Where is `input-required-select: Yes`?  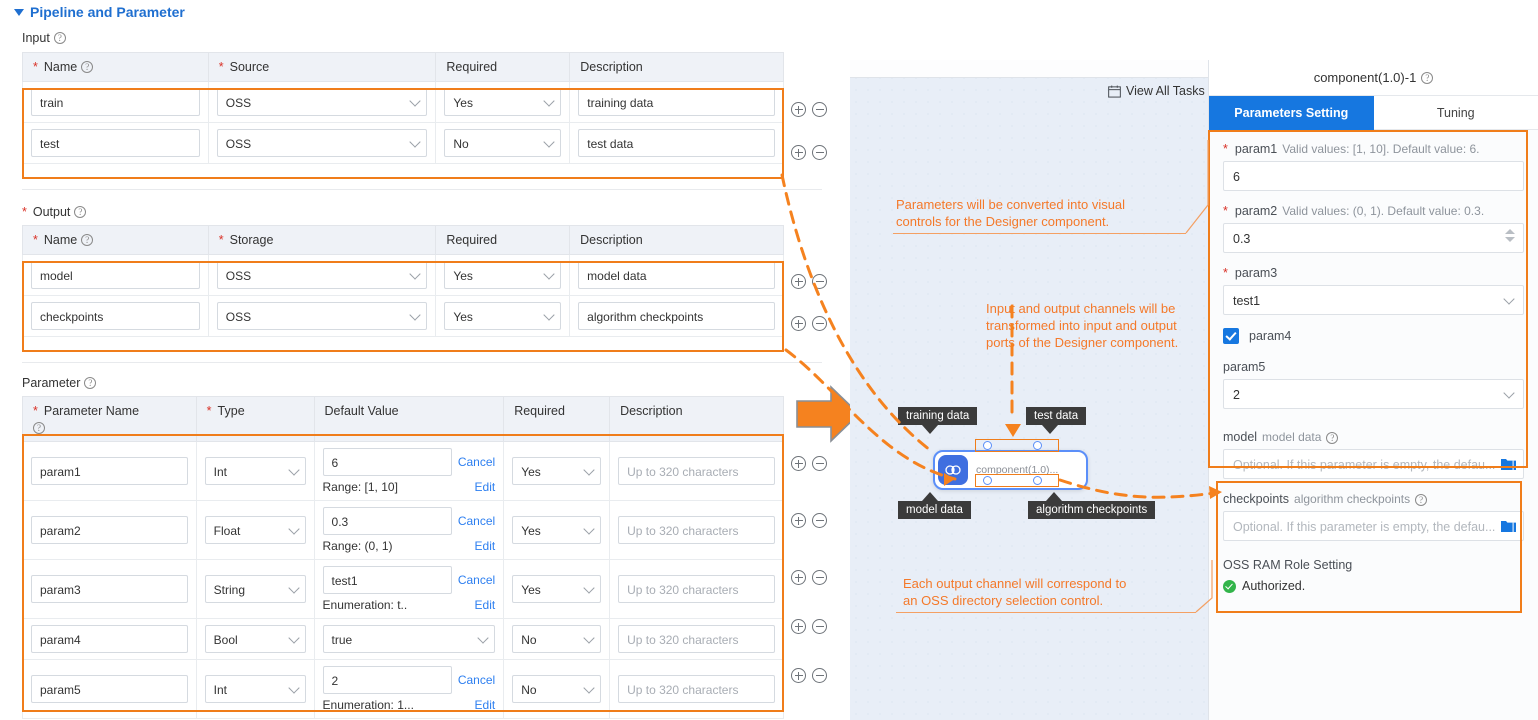
input-required-select: Yes is located at coordinates (503, 102).